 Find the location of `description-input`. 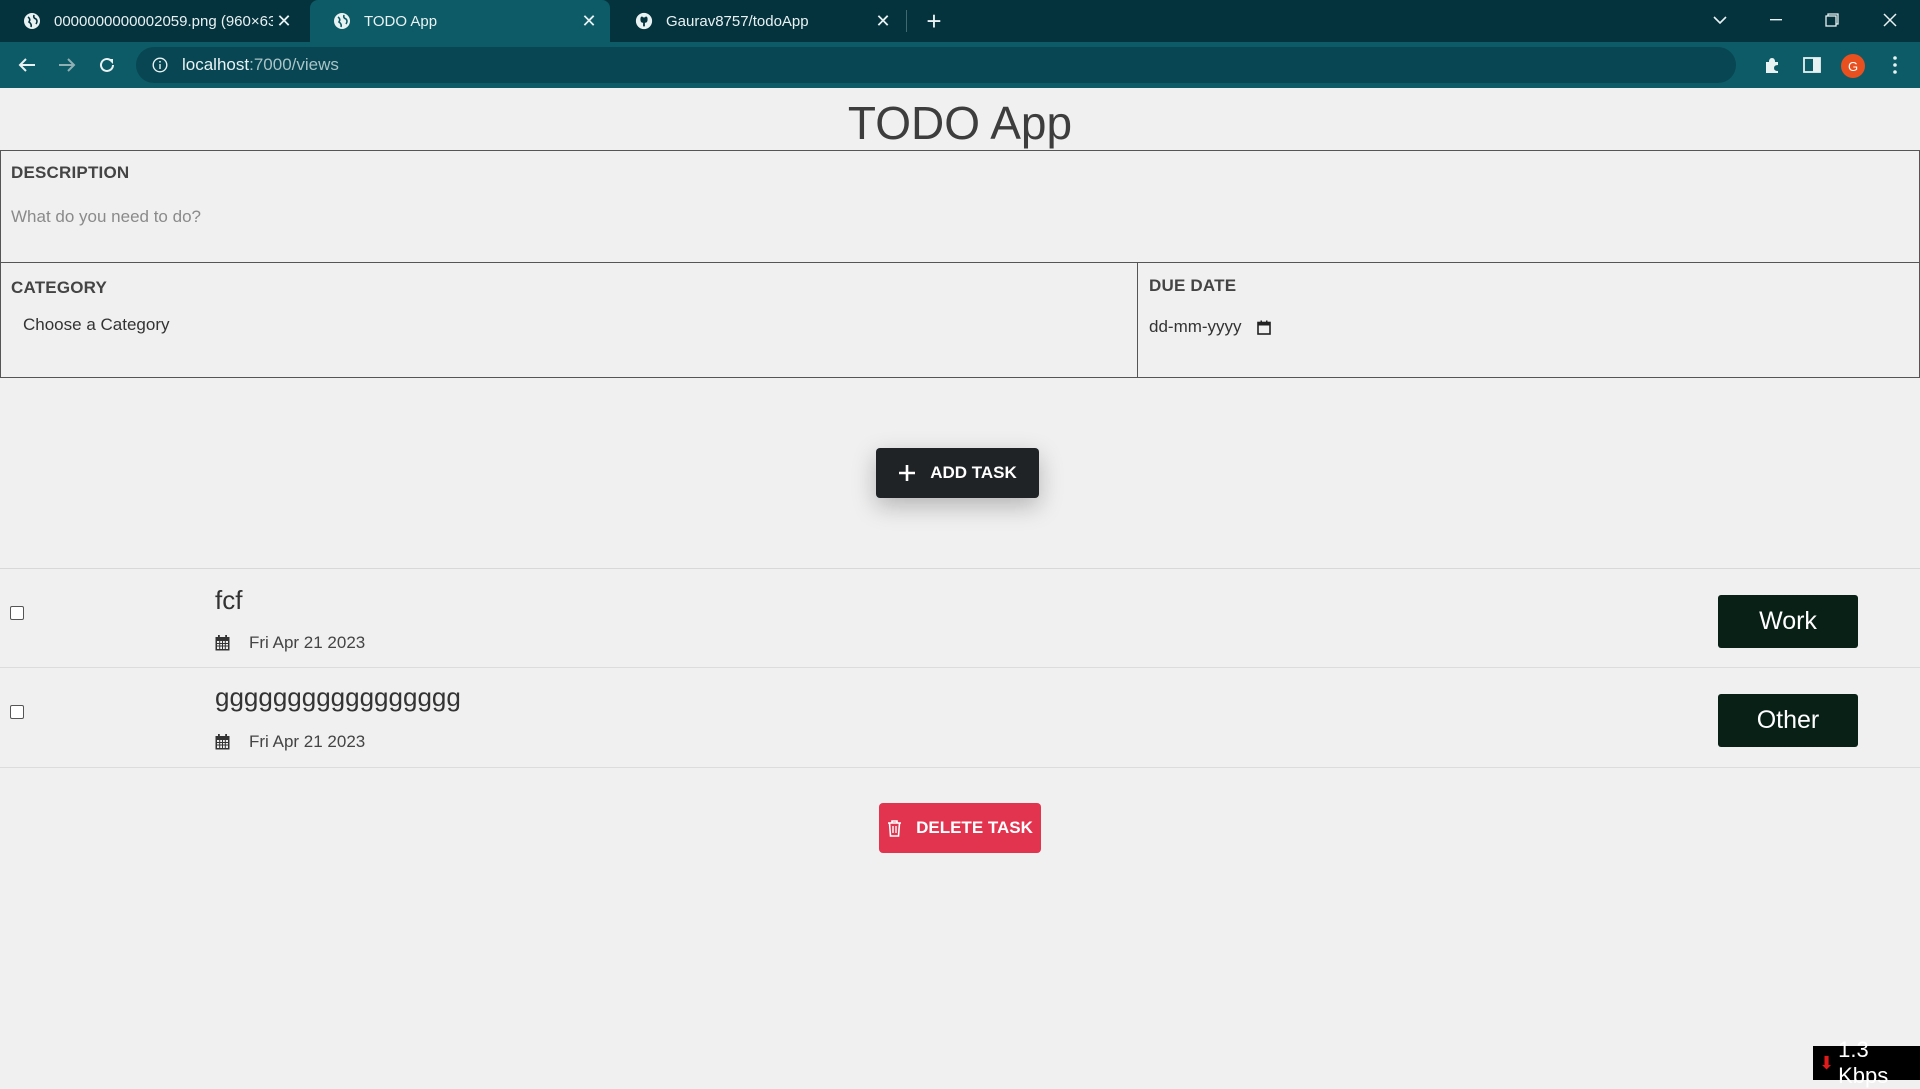

description-input is located at coordinates (951, 217).